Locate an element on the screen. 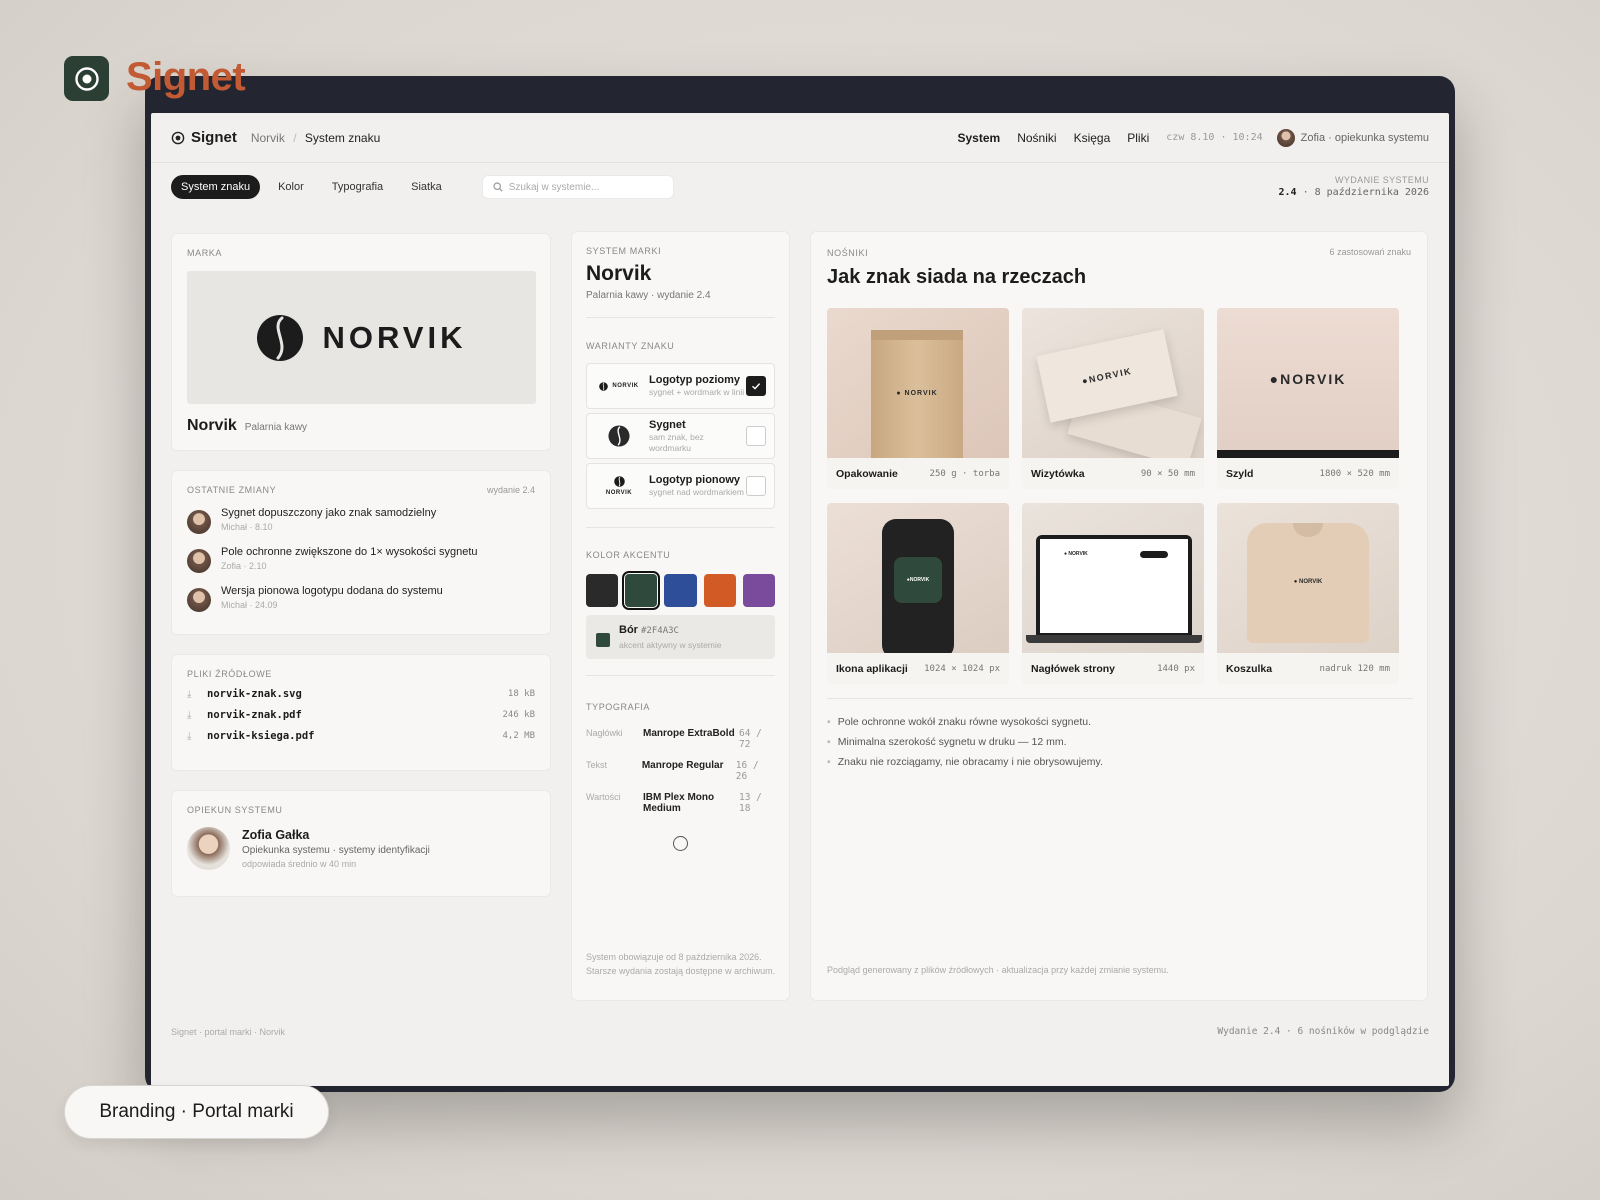 This screenshot has height=1200, width=1600. change-meta: Michał · 24.09 is located at coordinates (249, 605).